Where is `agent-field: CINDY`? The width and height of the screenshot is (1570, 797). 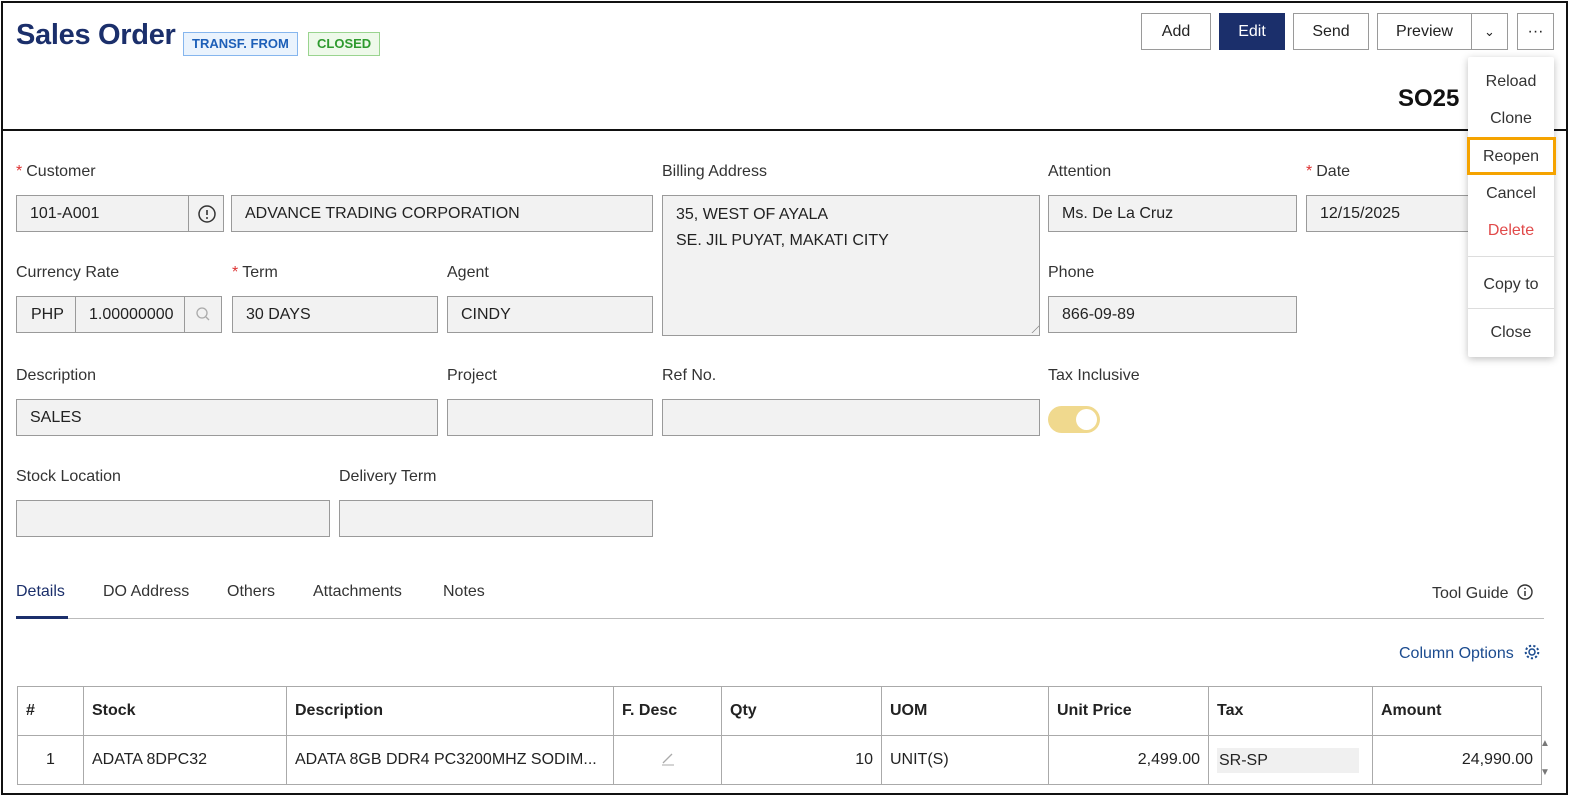
agent-field: CINDY is located at coordinates (550, 314).